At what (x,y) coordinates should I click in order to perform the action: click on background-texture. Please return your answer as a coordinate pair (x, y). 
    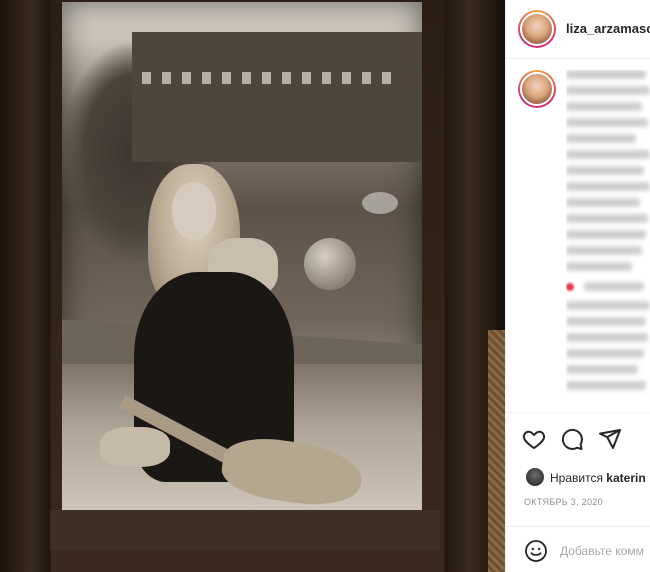
    Looking at the image, I should click on (496, 451).